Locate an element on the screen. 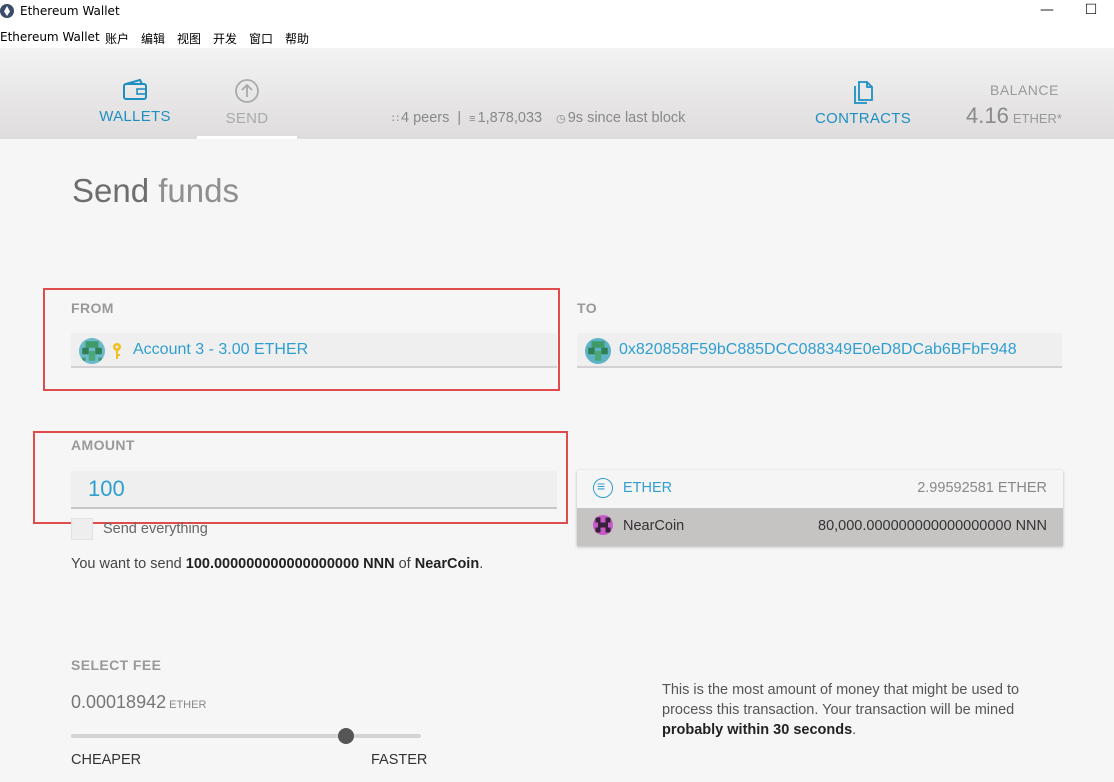 Image resolution: width=1114 pixels, height=782 pixels. to-label: TO is located at coordinates (587, 308).